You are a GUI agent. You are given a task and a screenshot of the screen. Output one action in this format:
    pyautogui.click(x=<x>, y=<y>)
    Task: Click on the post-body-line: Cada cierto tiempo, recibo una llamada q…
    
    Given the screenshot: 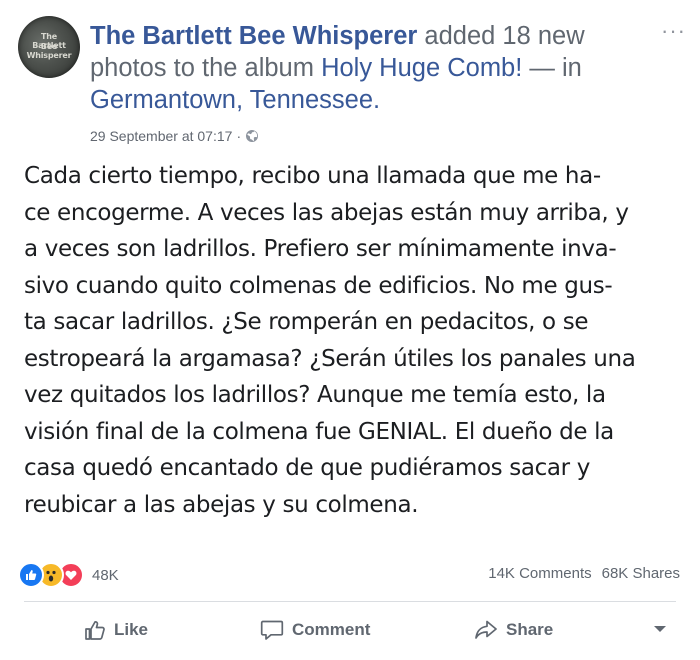 What is the action you would take?
    pyautogui.click(x=312, y=176)
    